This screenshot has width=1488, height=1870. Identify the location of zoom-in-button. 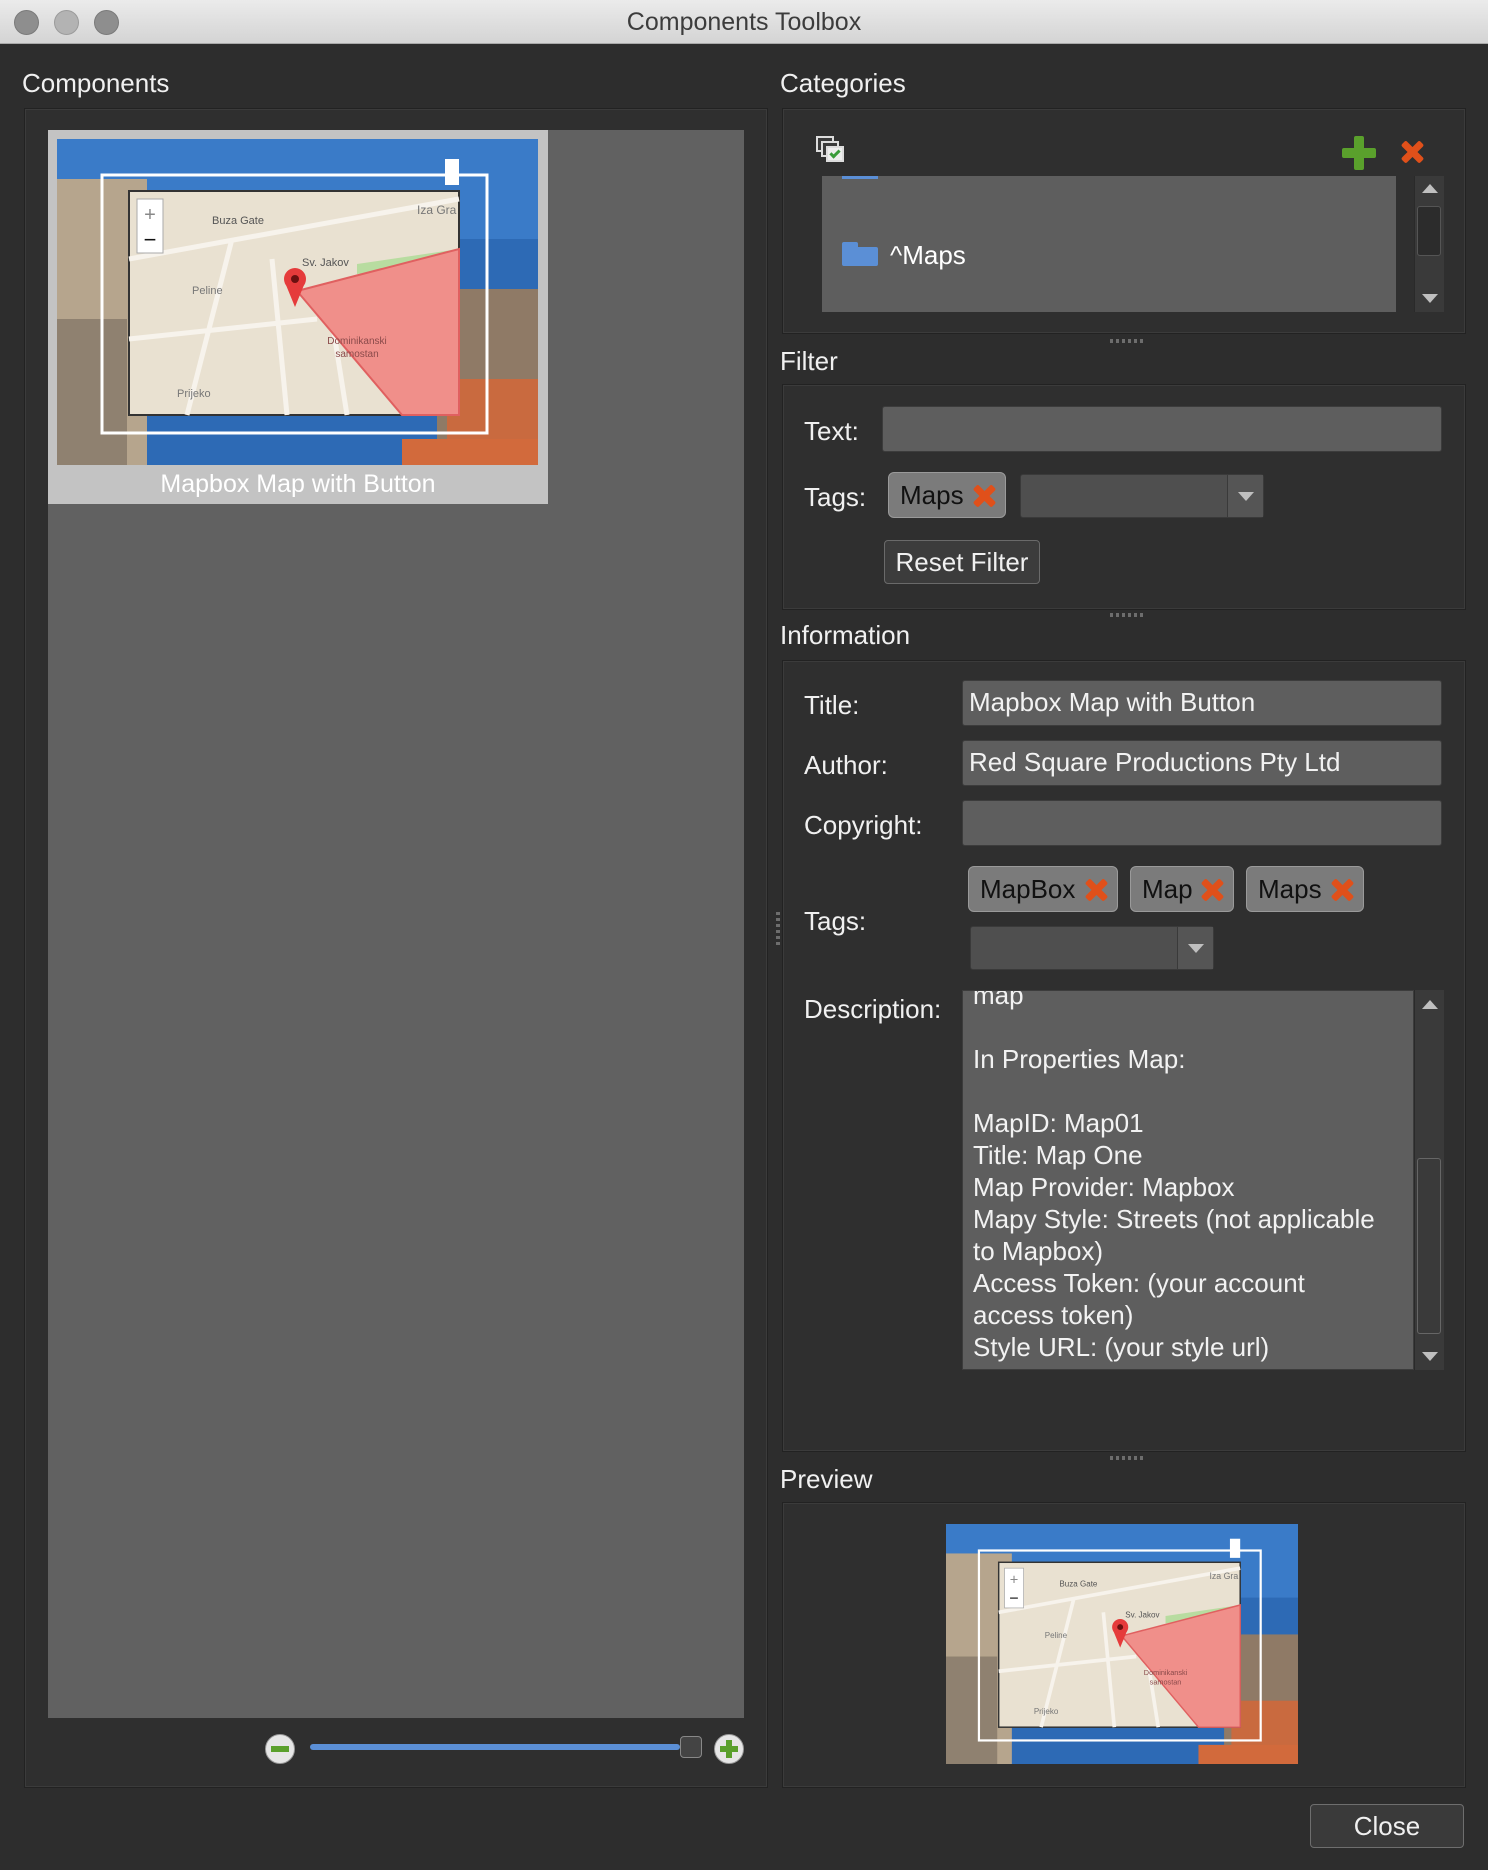
(729, 1749).